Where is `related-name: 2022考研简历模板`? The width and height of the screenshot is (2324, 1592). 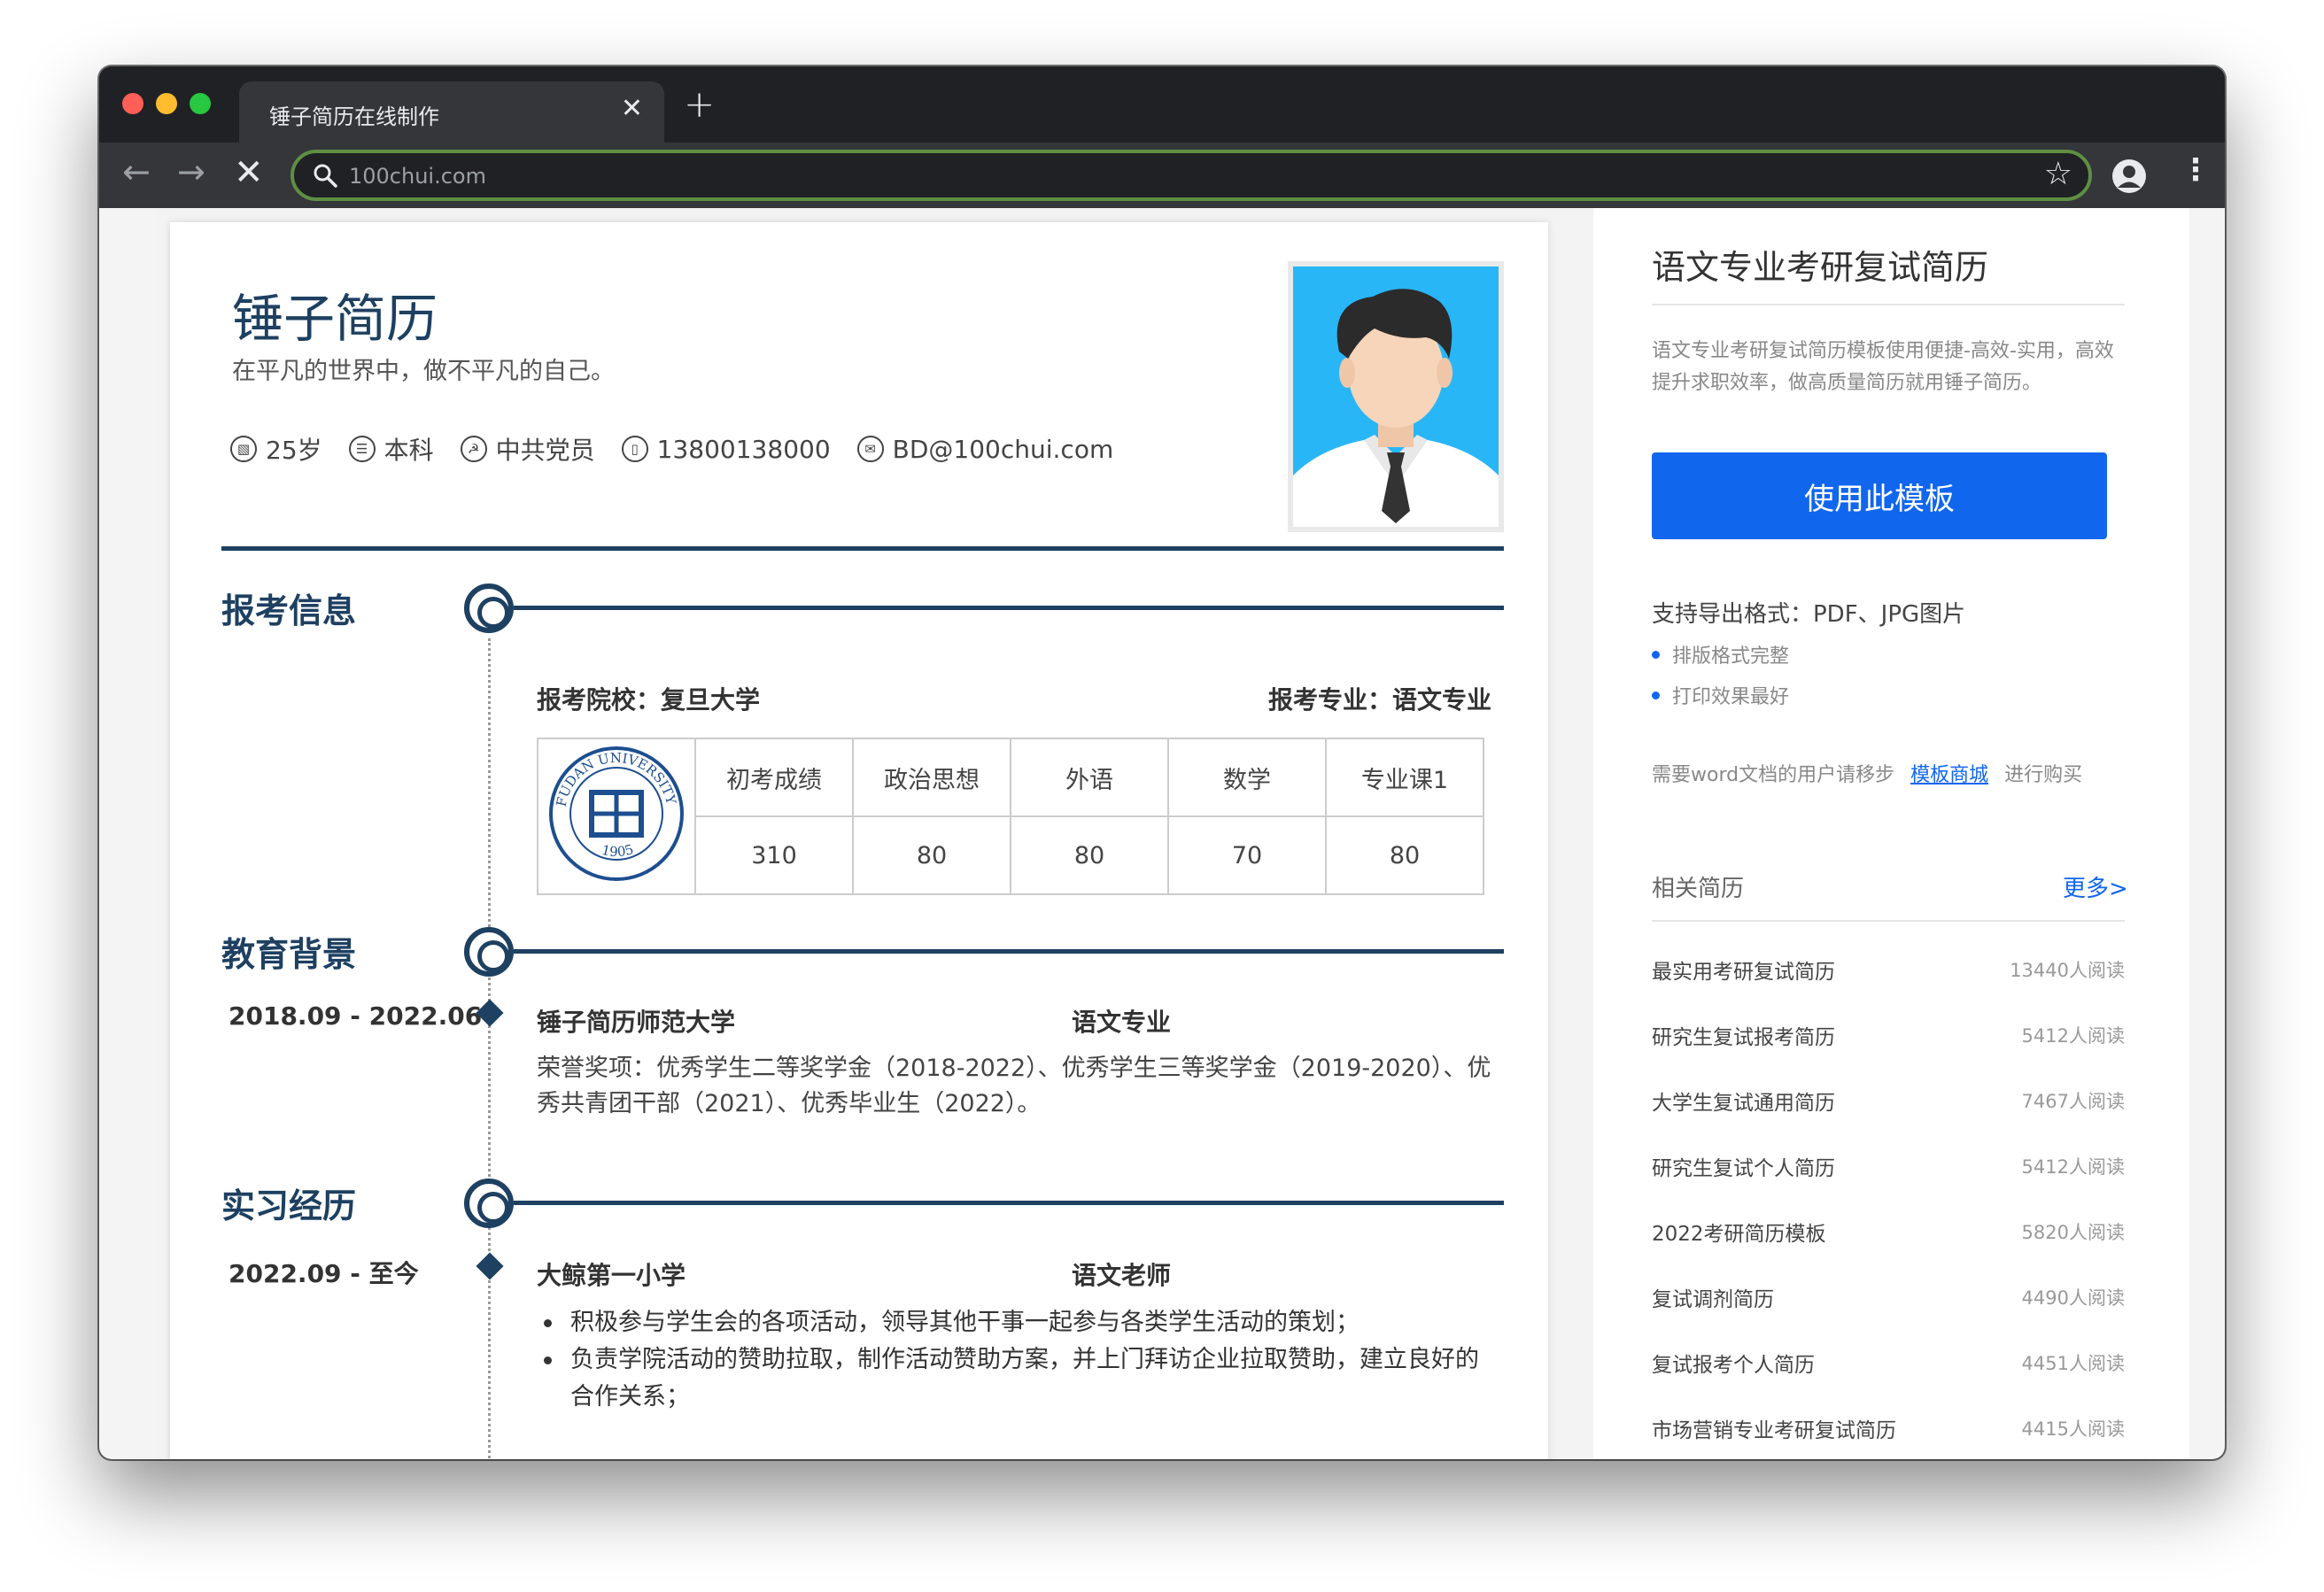 related-name: 2022考研简历模板 is located at coordinates (1739, 1232).